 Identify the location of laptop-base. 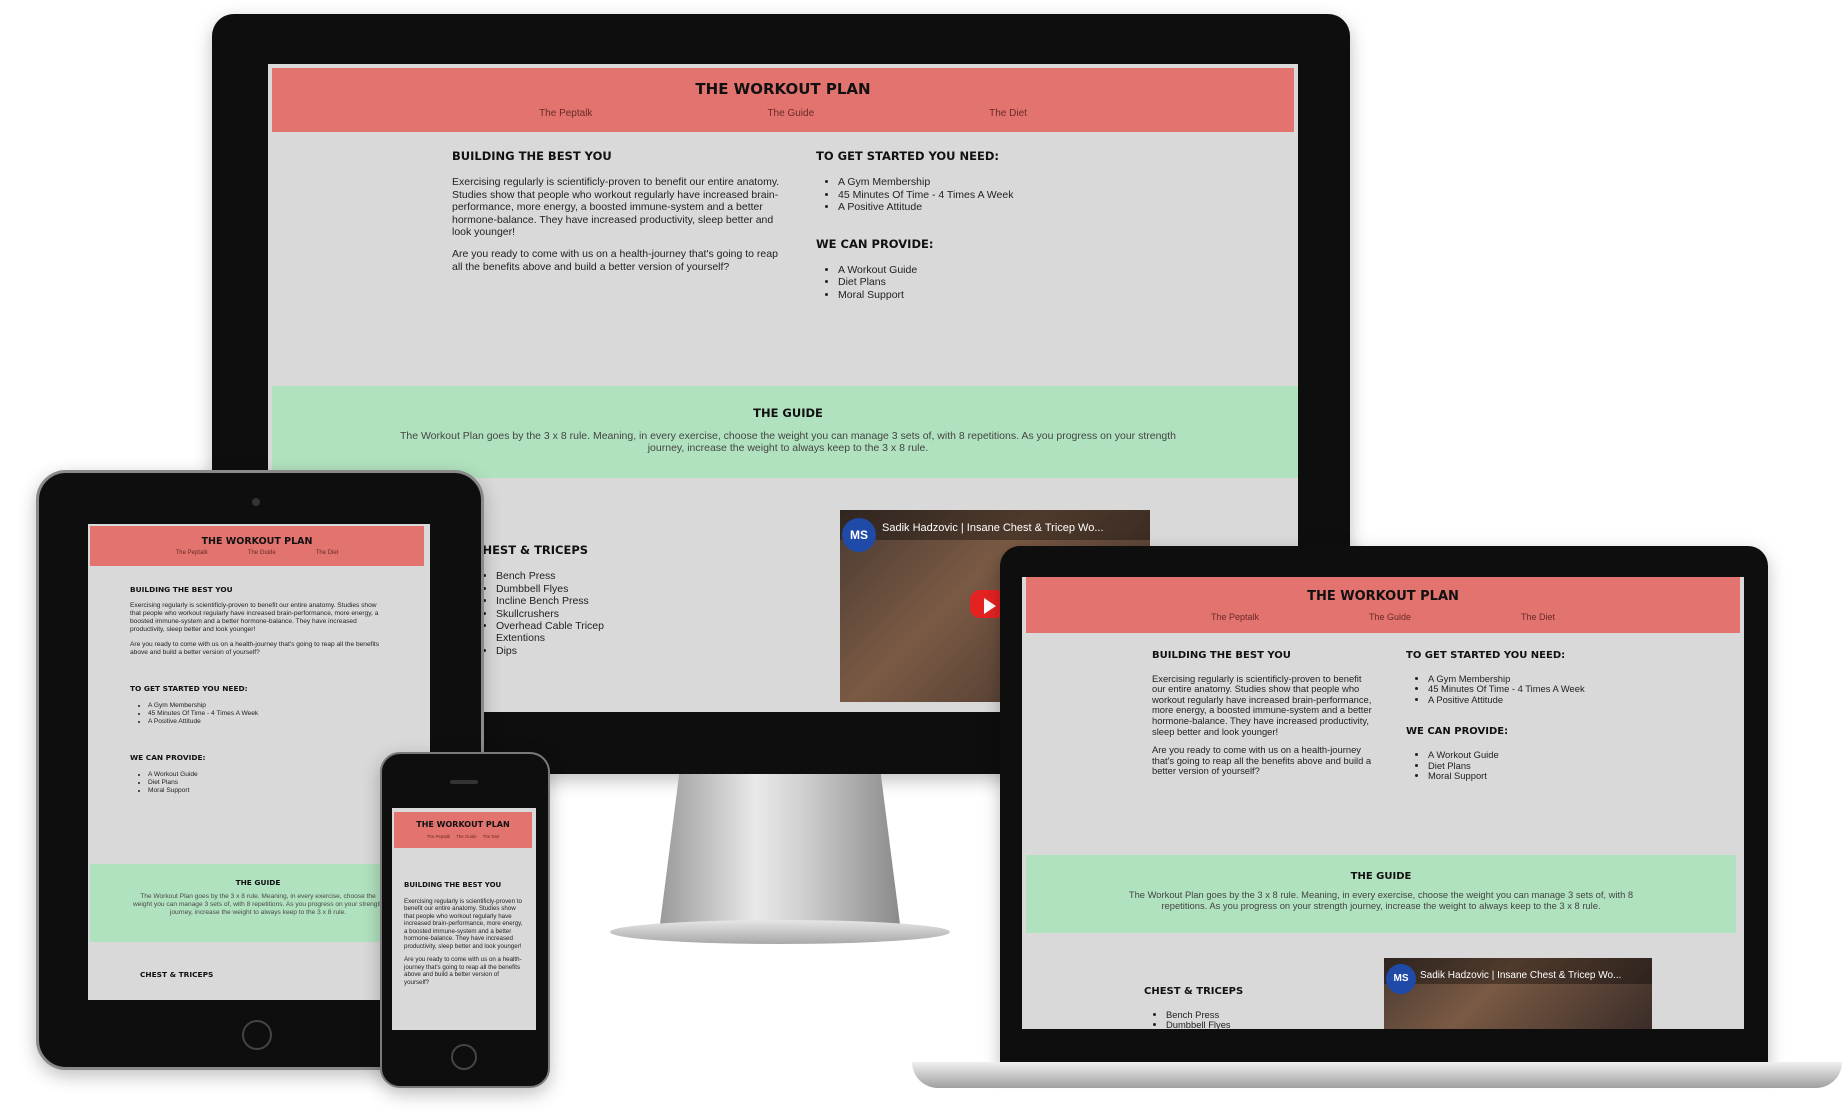
(1377, 1075).